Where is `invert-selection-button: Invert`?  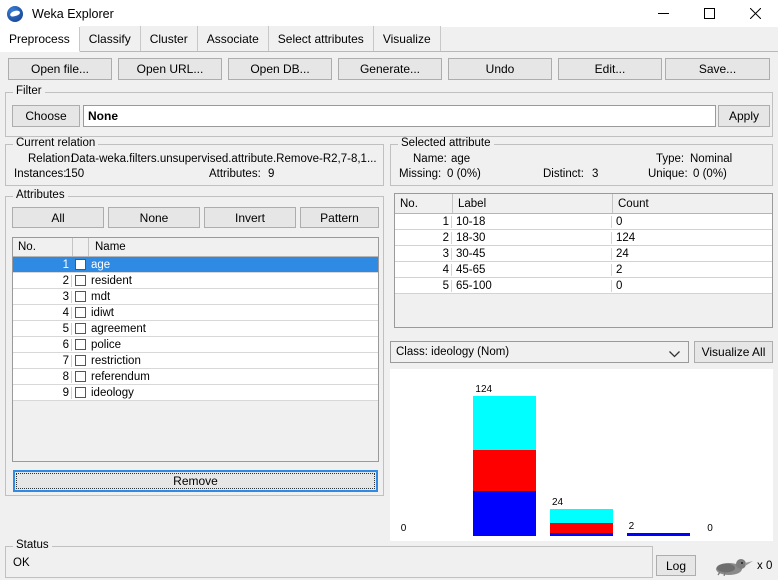 invert-selection-button: Invert is located at coordinates (250, 217).